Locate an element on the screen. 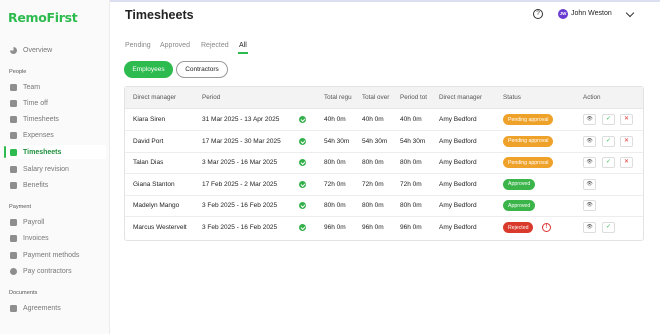 The height and width of the screenshot is (334, 660). sidebar-item-label: Salary revision is located at coordinates (46, 169).